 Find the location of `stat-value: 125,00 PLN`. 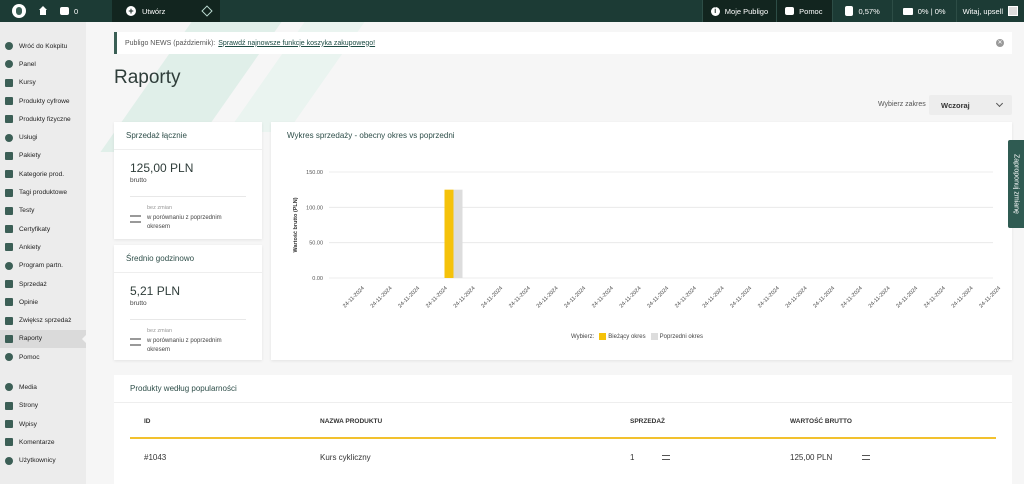

stat-value: 125,00 PLN is located at coordinates (162, 168).